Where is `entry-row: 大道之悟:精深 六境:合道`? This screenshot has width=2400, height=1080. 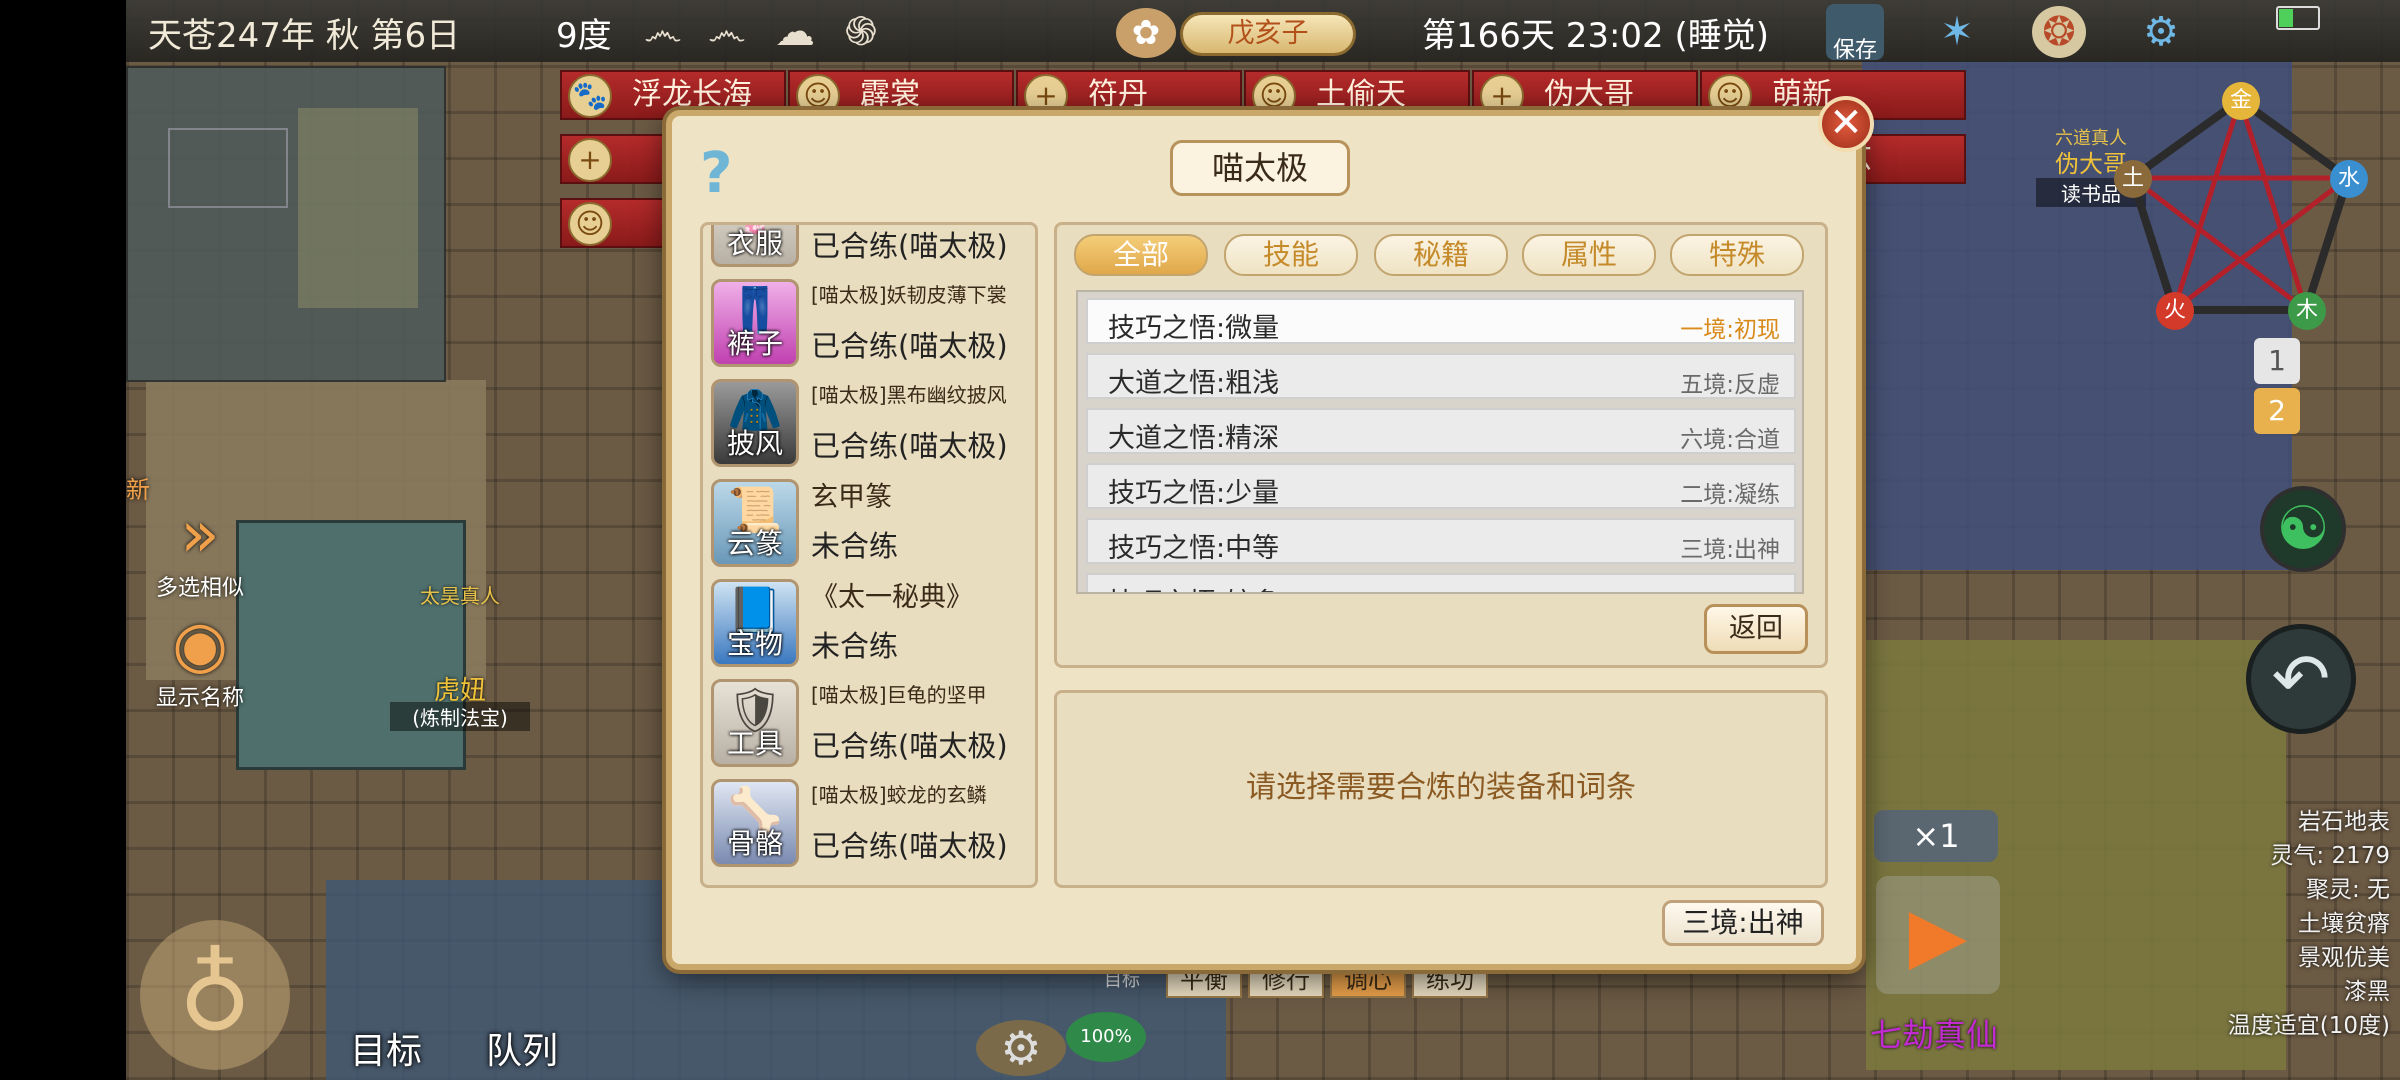 entry-row: 大道之悟:精深 六境:合道 is located at coordinates (1441, 431).